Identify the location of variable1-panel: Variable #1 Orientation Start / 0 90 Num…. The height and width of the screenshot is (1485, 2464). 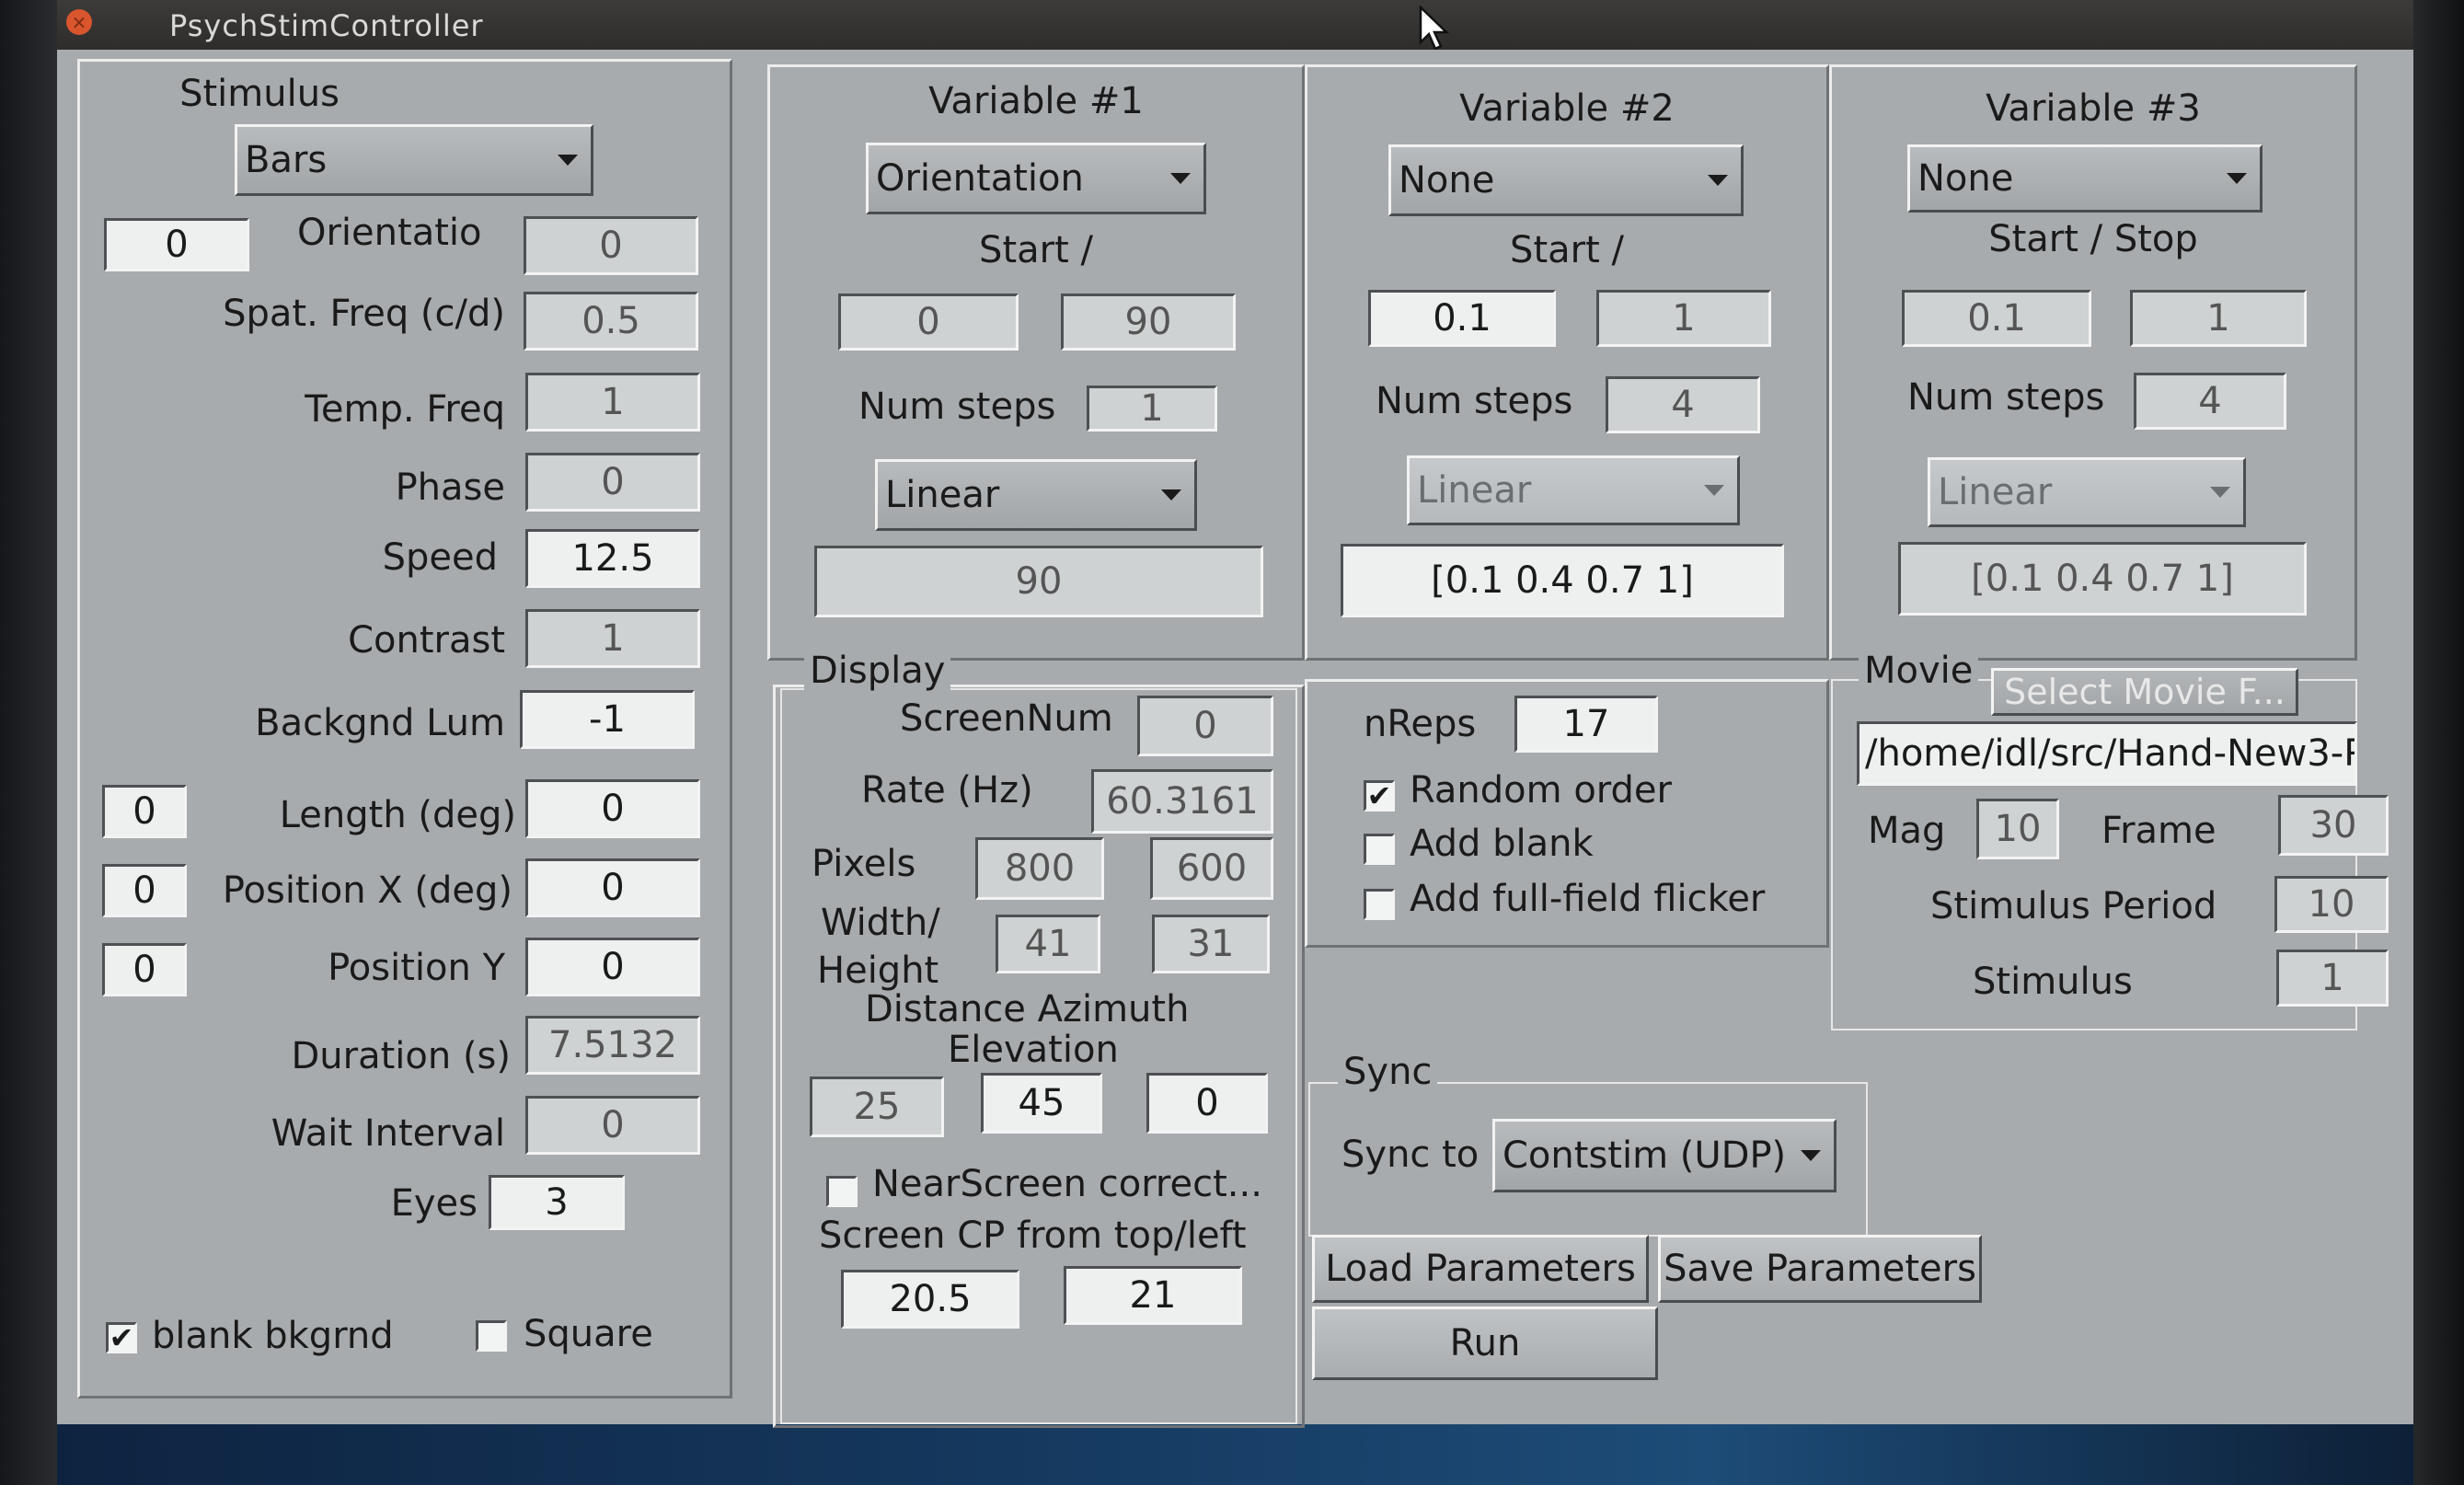
(1036, 362).